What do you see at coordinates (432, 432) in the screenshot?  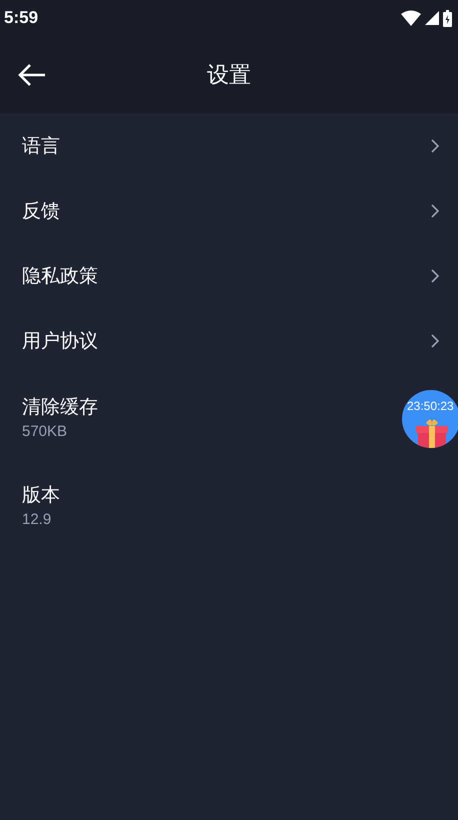 I see `gift-icon` at bounding box center [432, 432].